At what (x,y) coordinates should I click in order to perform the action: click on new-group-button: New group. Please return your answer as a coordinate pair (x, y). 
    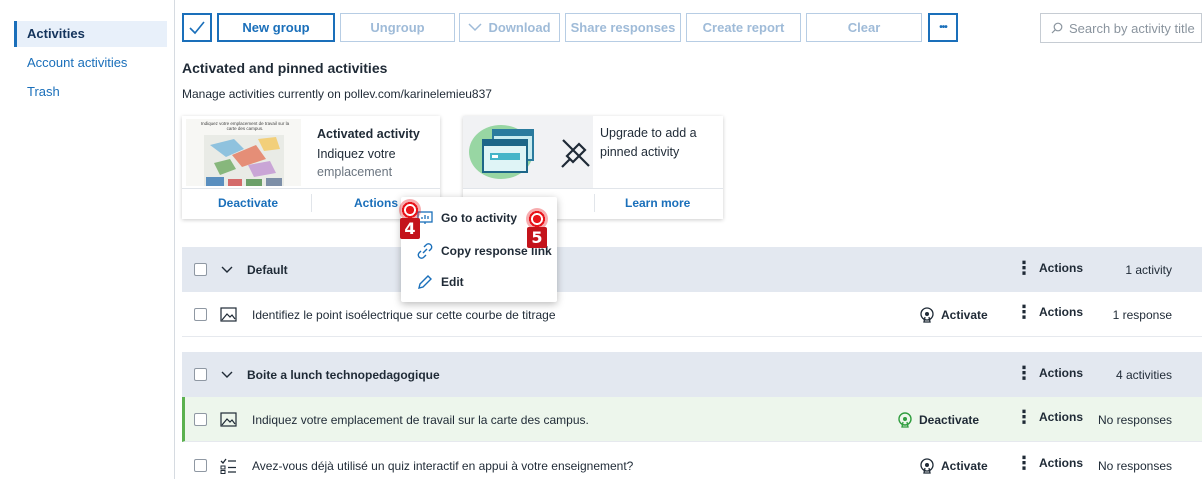
    Looking at the image, I should click on (276, 27).